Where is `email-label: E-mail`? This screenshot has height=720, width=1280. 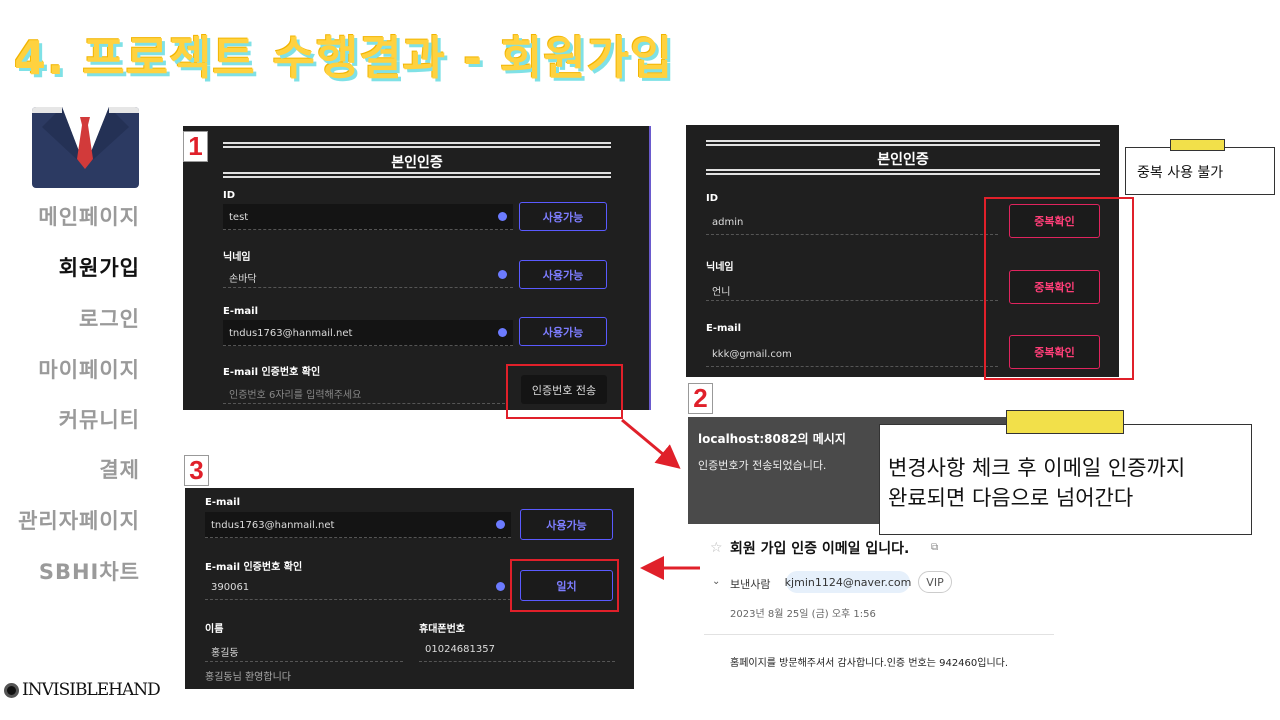
email-label: E-mail is located at coordinates (223, 502).